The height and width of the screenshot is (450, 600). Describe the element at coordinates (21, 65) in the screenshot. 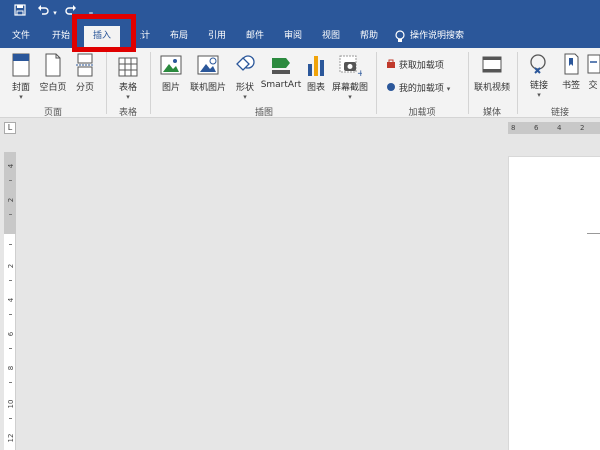

I see `cover-page-icon` at that location.